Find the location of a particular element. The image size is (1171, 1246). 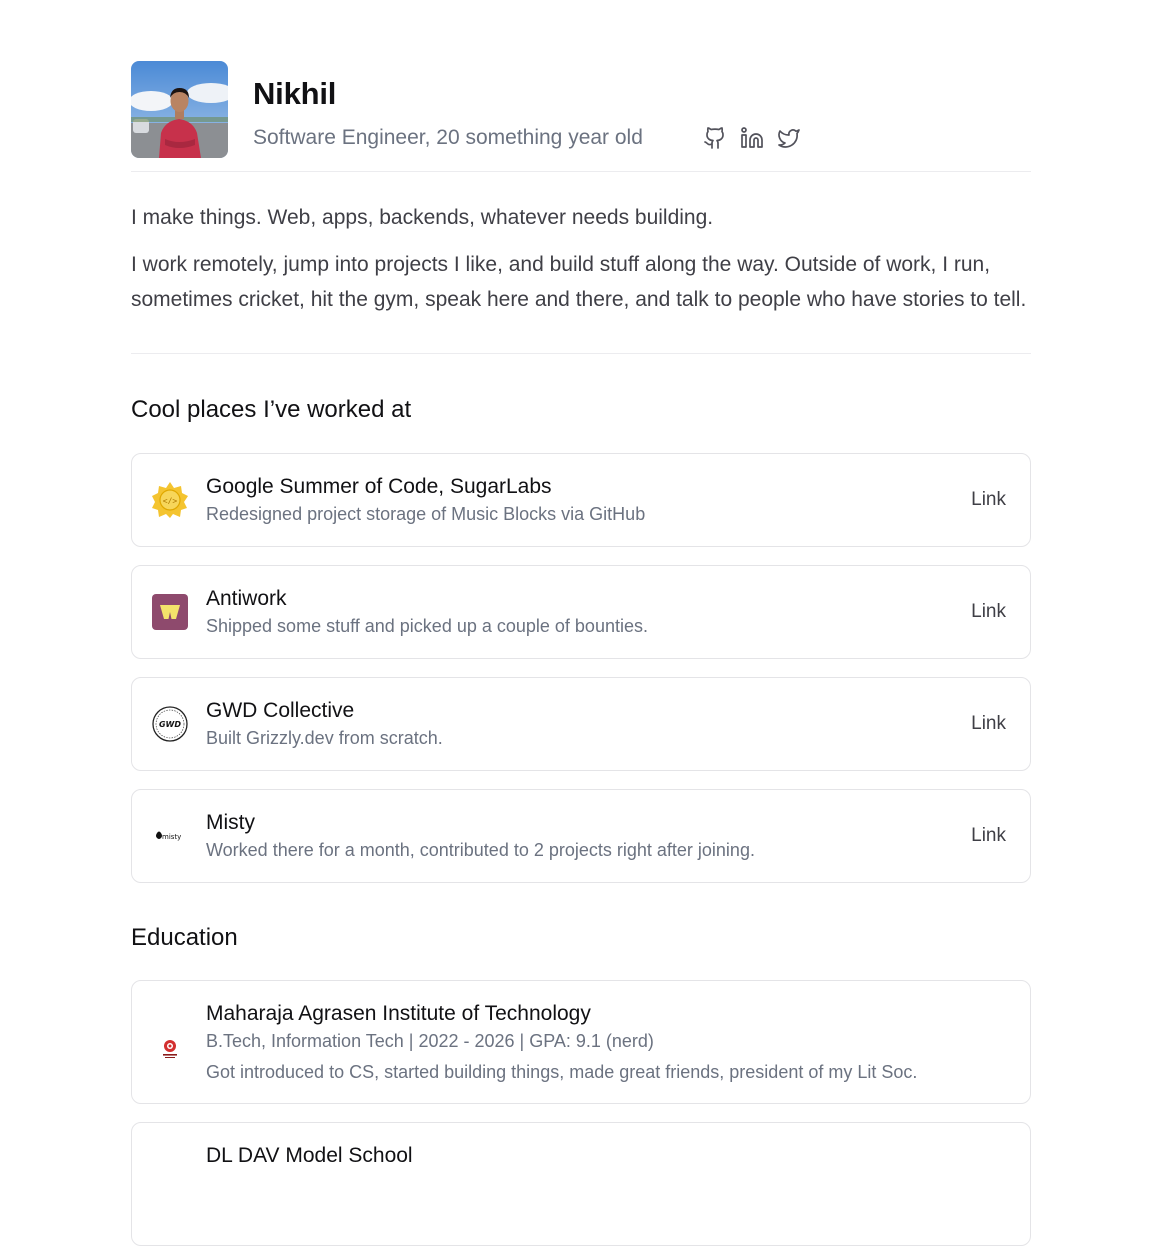

gwd-logo-text: GWD is located at coordinates (170, 724).